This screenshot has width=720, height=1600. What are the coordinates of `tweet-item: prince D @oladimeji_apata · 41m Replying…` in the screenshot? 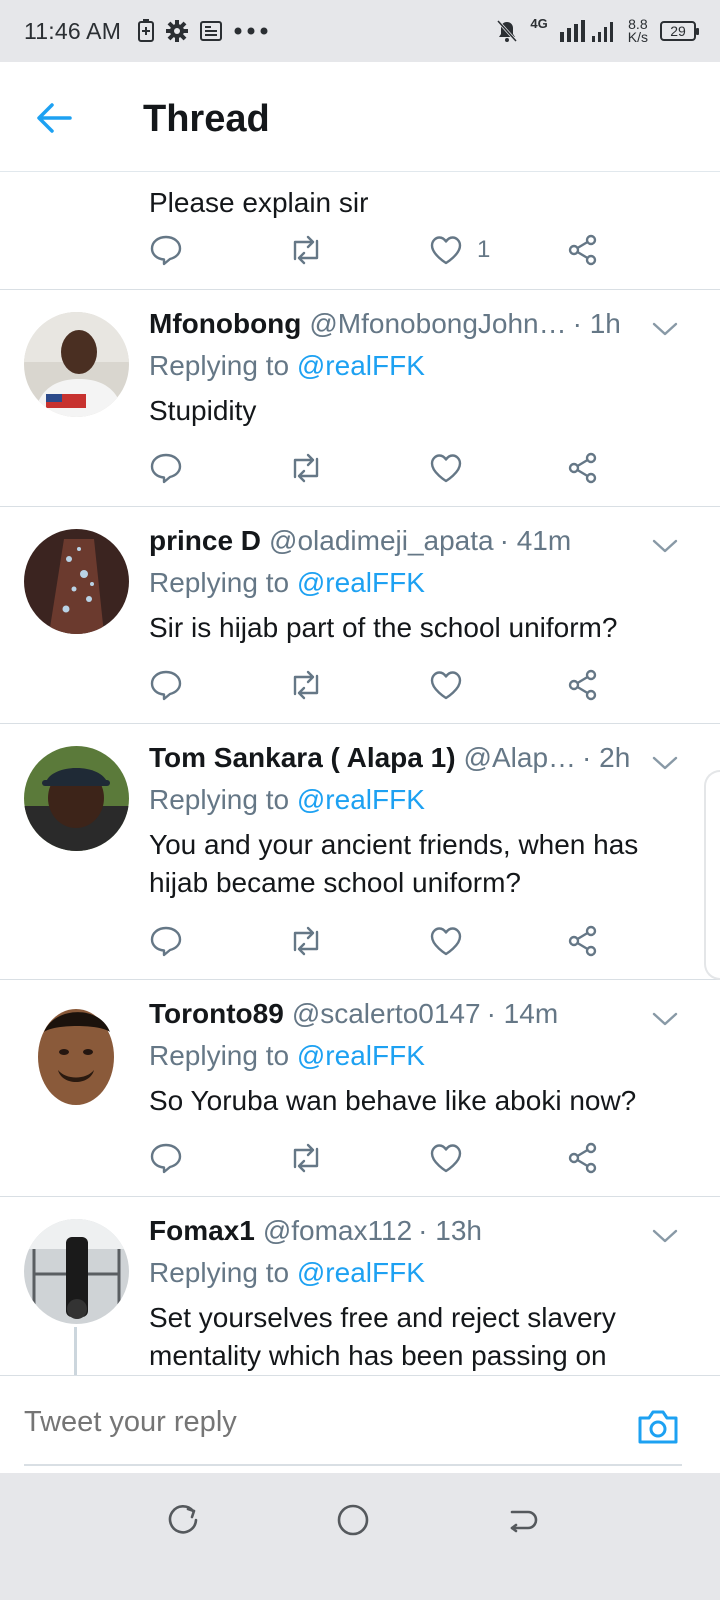 It's located at (360, 615).